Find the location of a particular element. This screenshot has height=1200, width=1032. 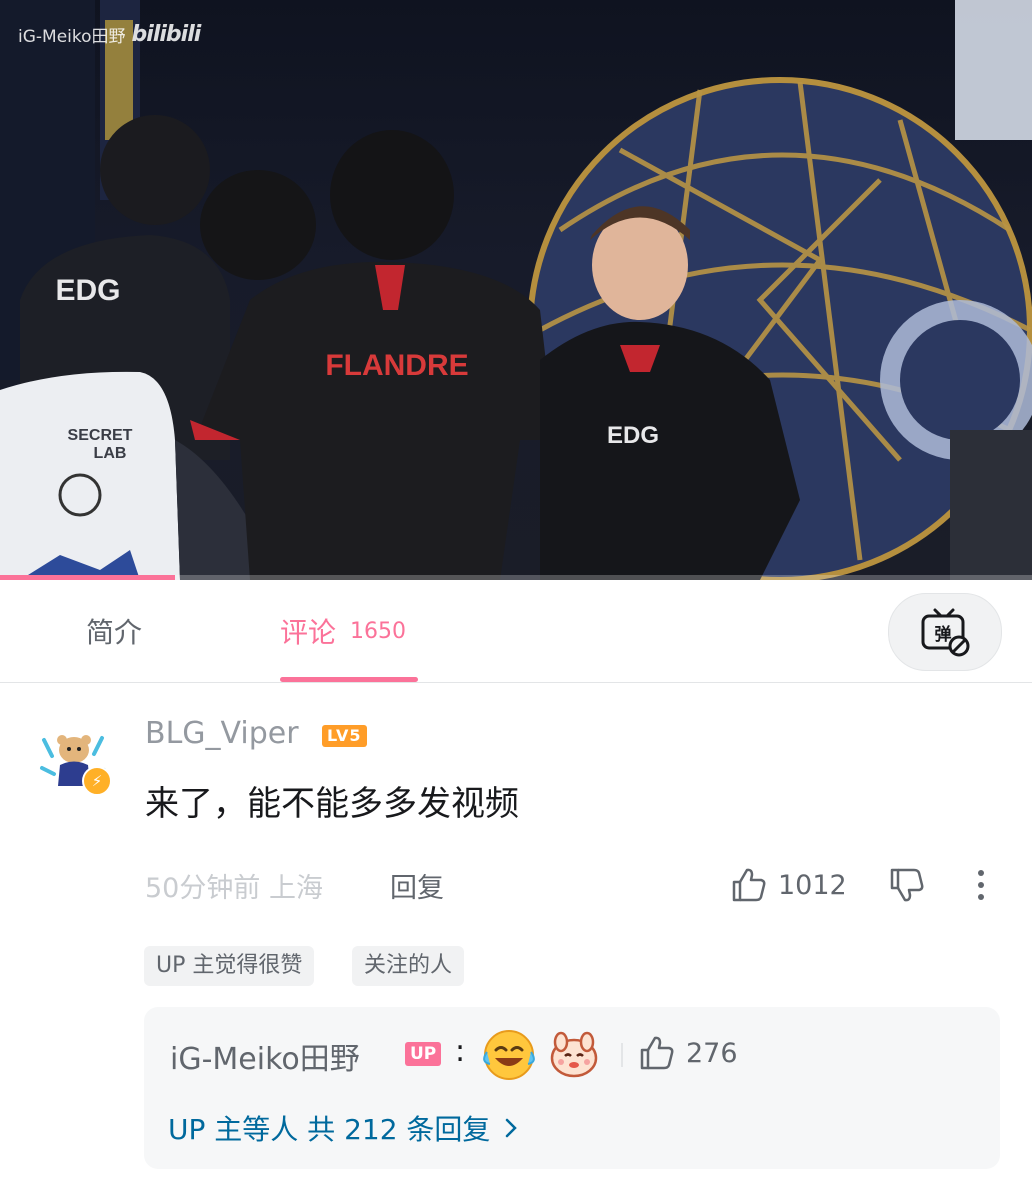

comment-username: BLG_Viper is located at coordinates (222, 733).